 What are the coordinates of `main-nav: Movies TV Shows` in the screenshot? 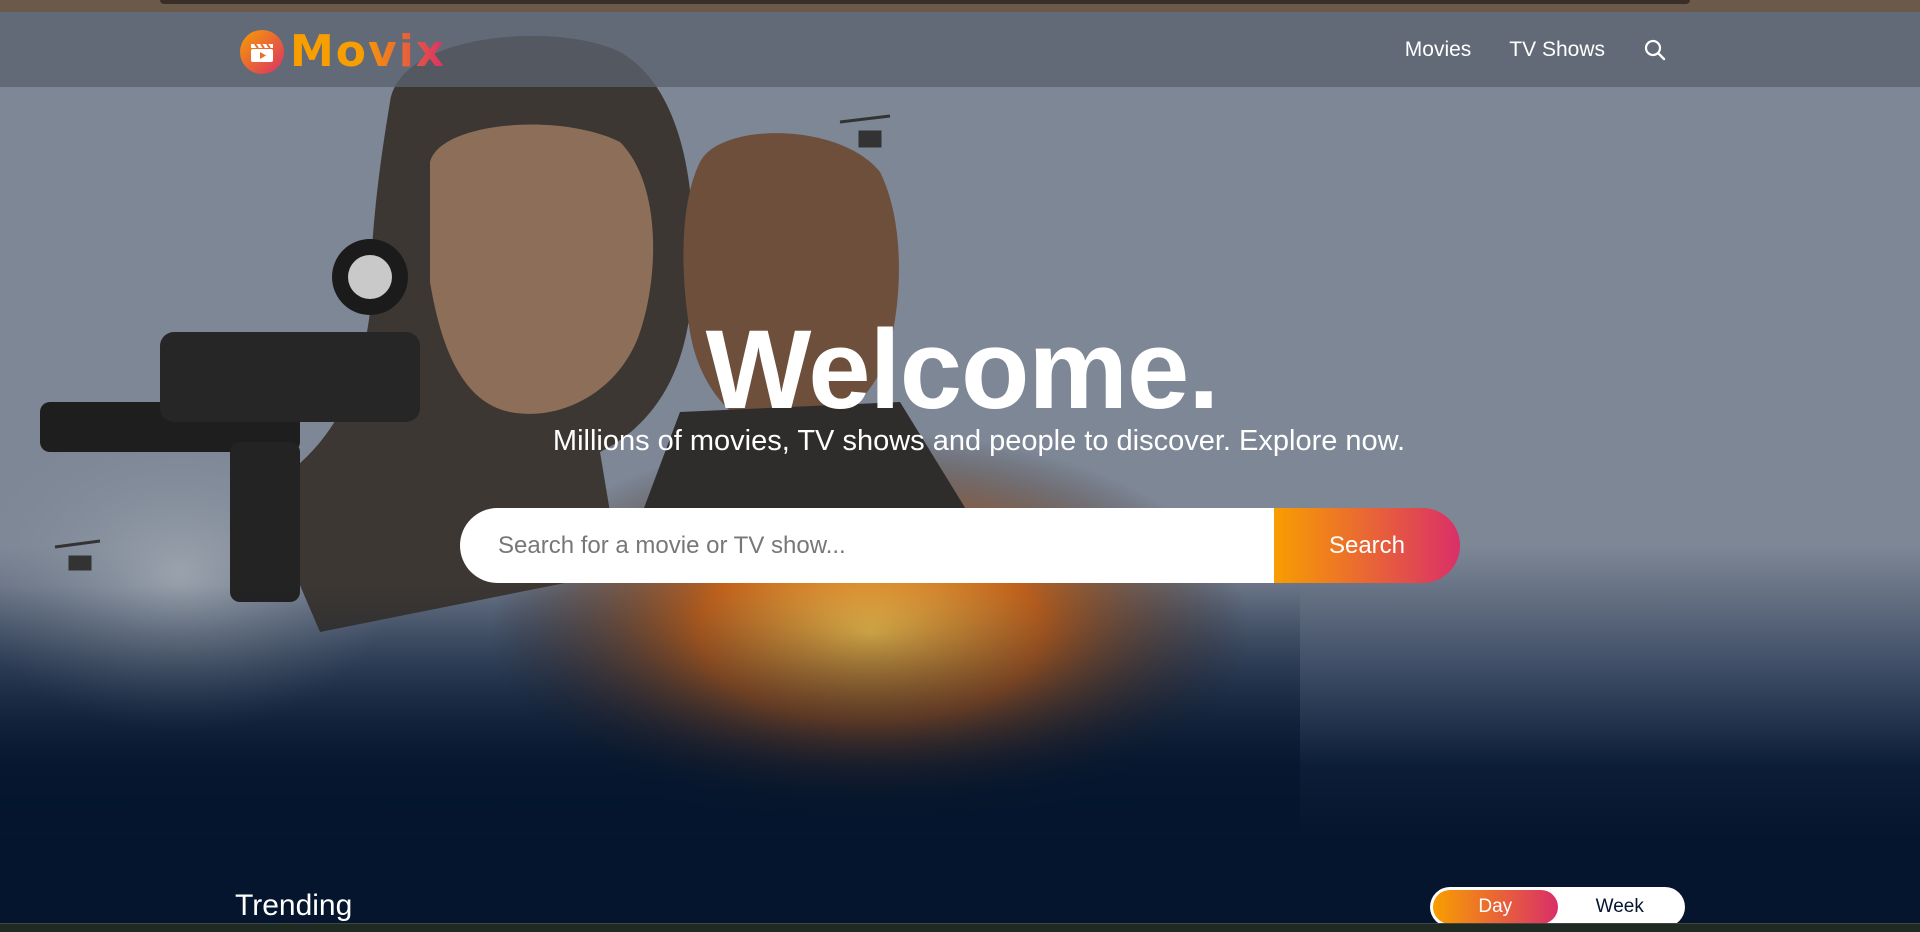 It's located at (1536, 50).